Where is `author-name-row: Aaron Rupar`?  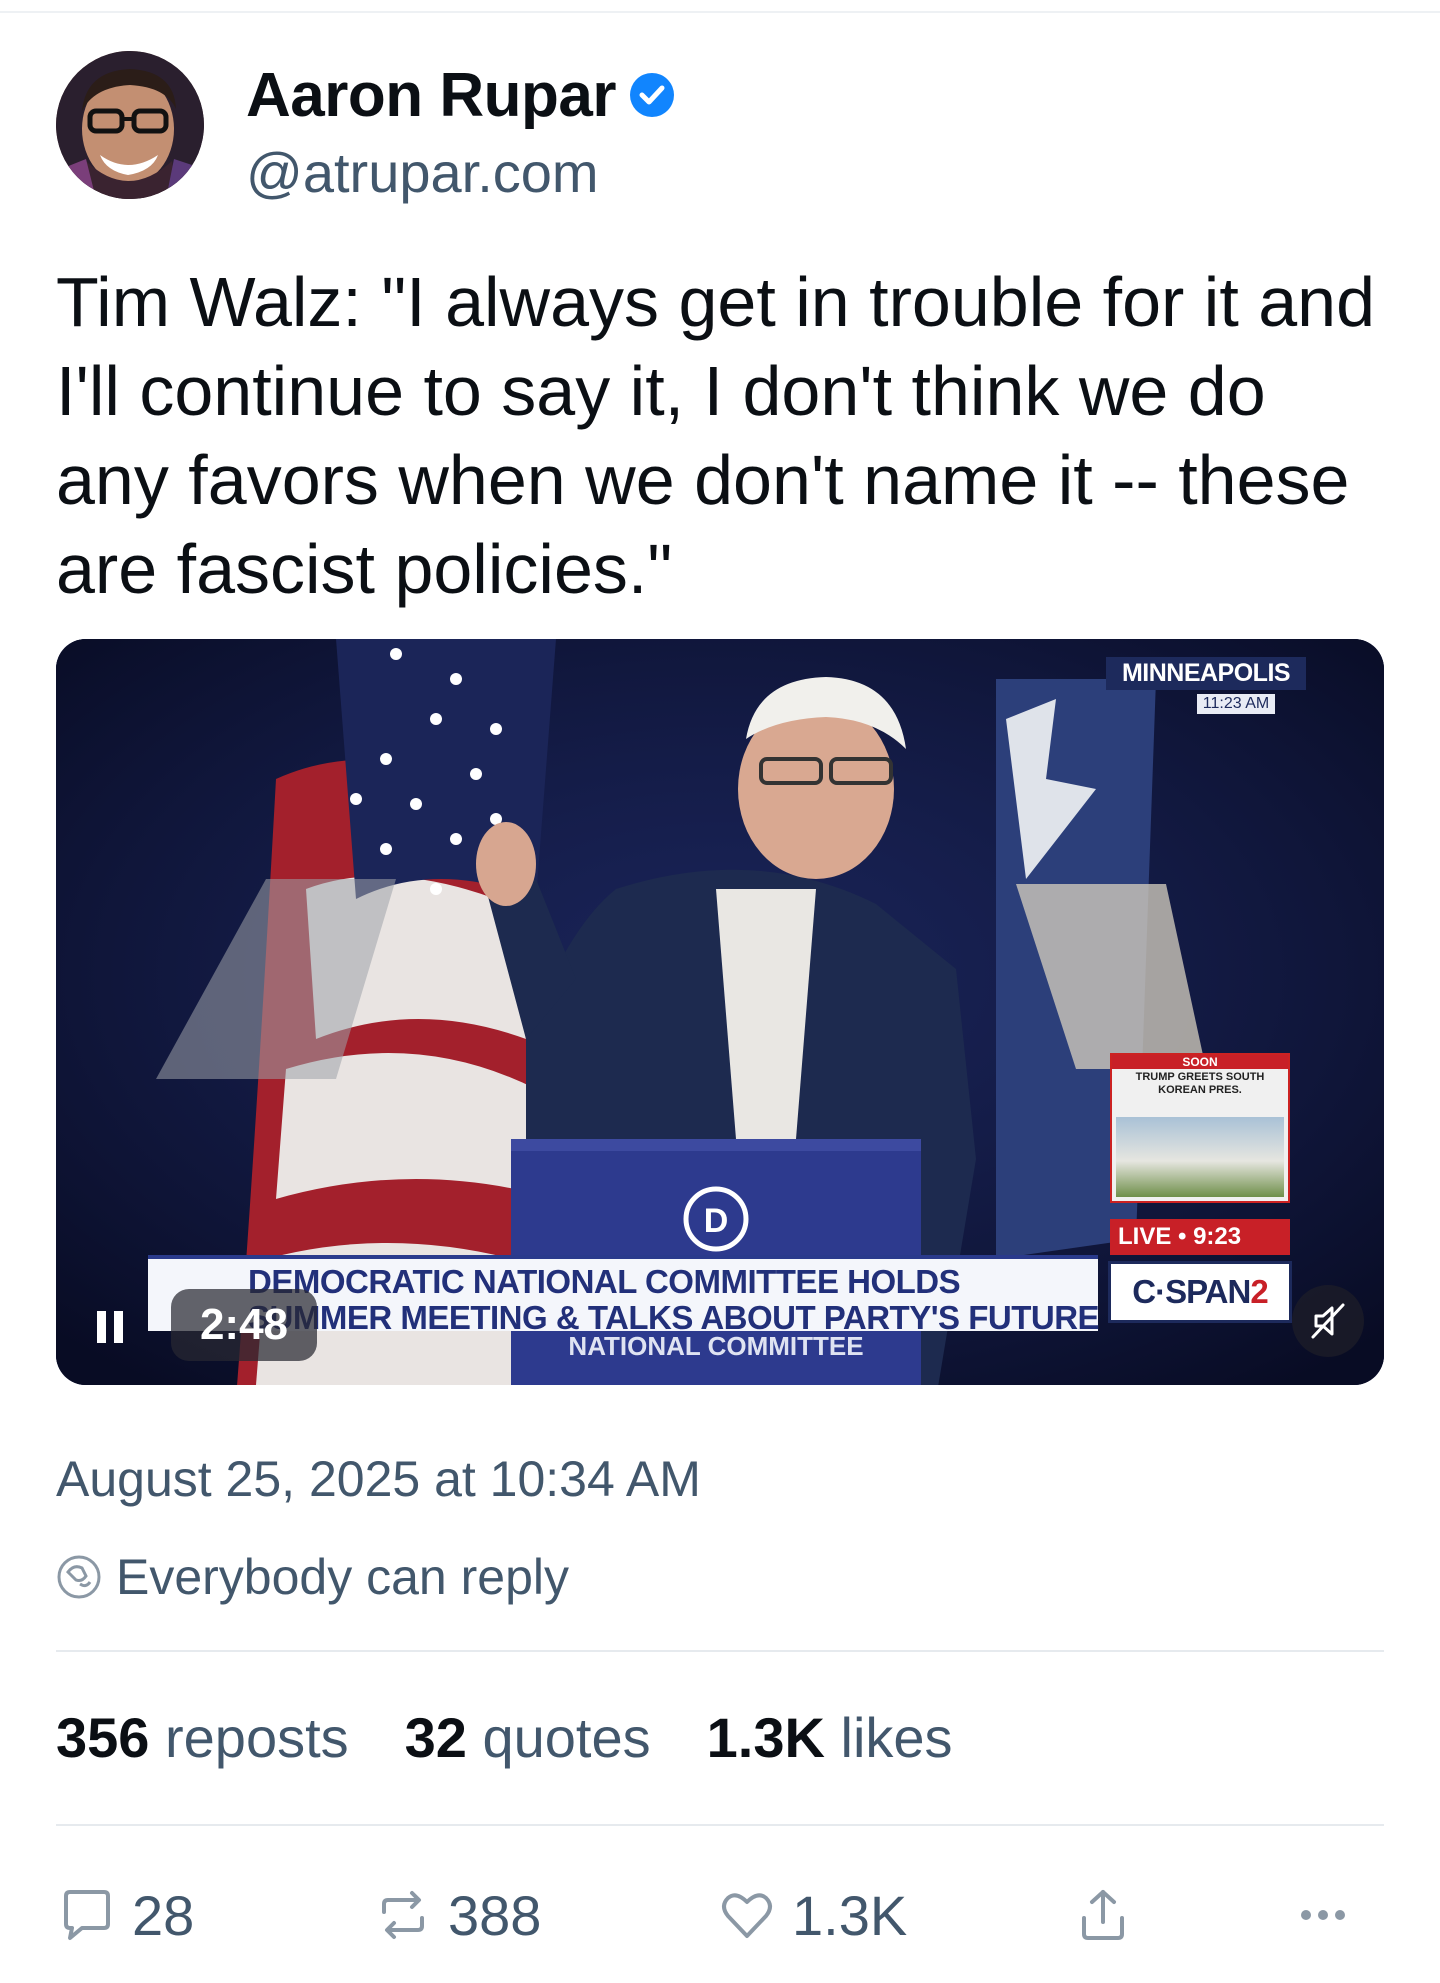
author-name-row: Aaron Rupar is located at coordinates (461, 95).